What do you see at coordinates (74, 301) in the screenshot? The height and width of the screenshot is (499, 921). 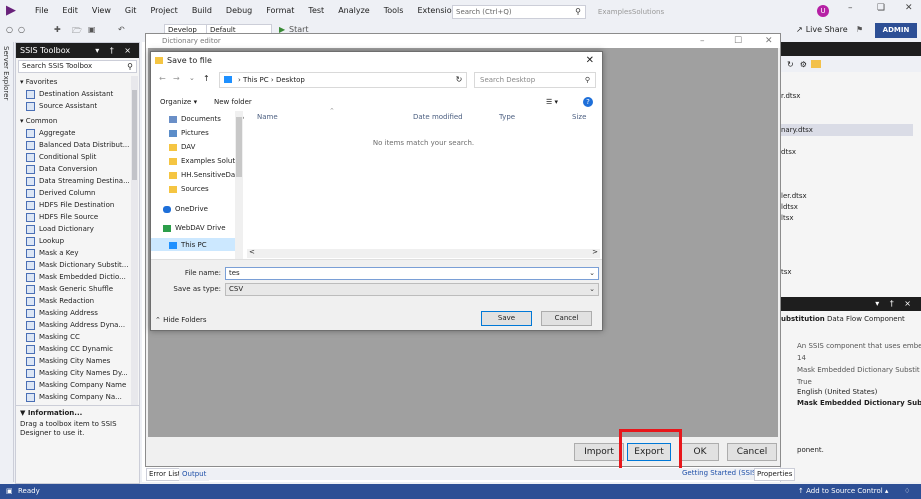 I see `list-item: Mask Redaction` at bounding box center [74, 301].